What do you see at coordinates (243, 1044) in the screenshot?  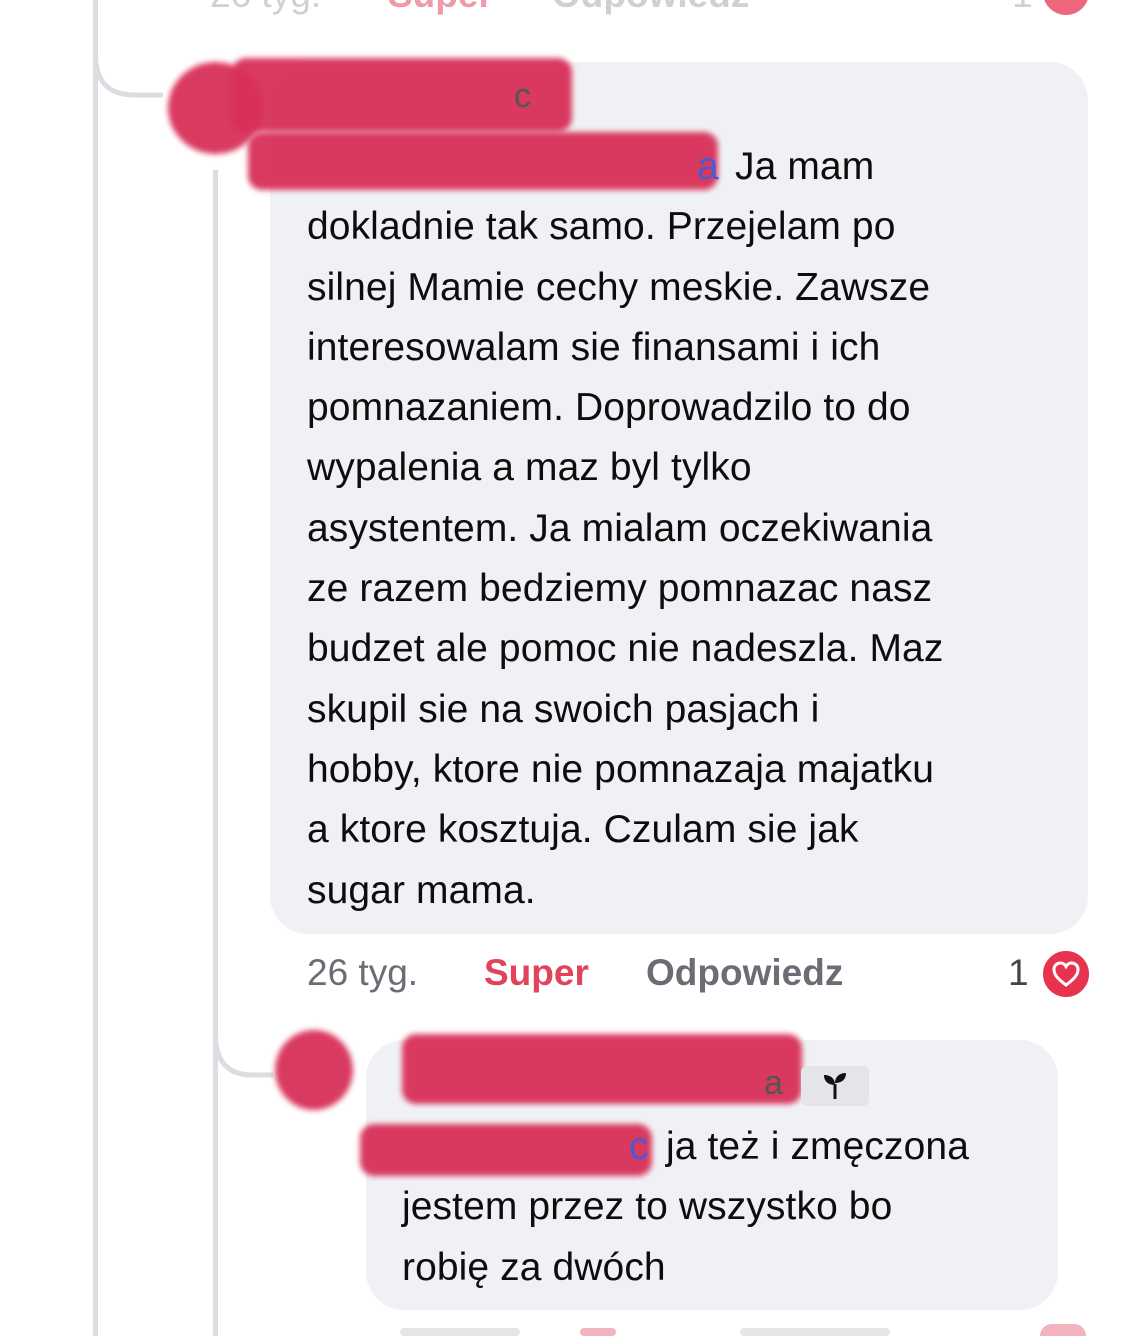 I see `thread-curve-reply` at bounding box center [243, 1044].